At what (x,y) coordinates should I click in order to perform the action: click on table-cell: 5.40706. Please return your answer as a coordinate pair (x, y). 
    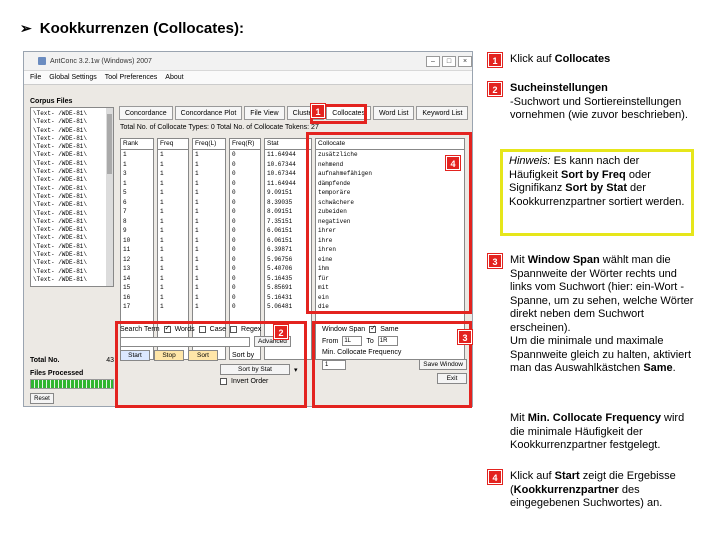
    Looking at the image, I should click on (289, 269).